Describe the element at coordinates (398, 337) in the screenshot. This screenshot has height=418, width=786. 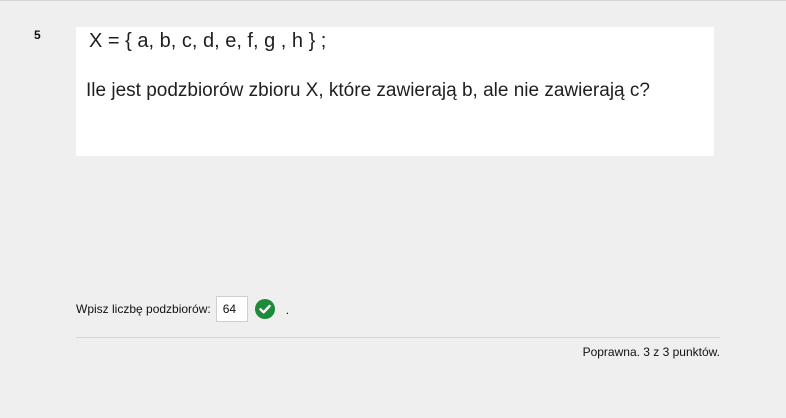
I see `feedback-divider` at that location.